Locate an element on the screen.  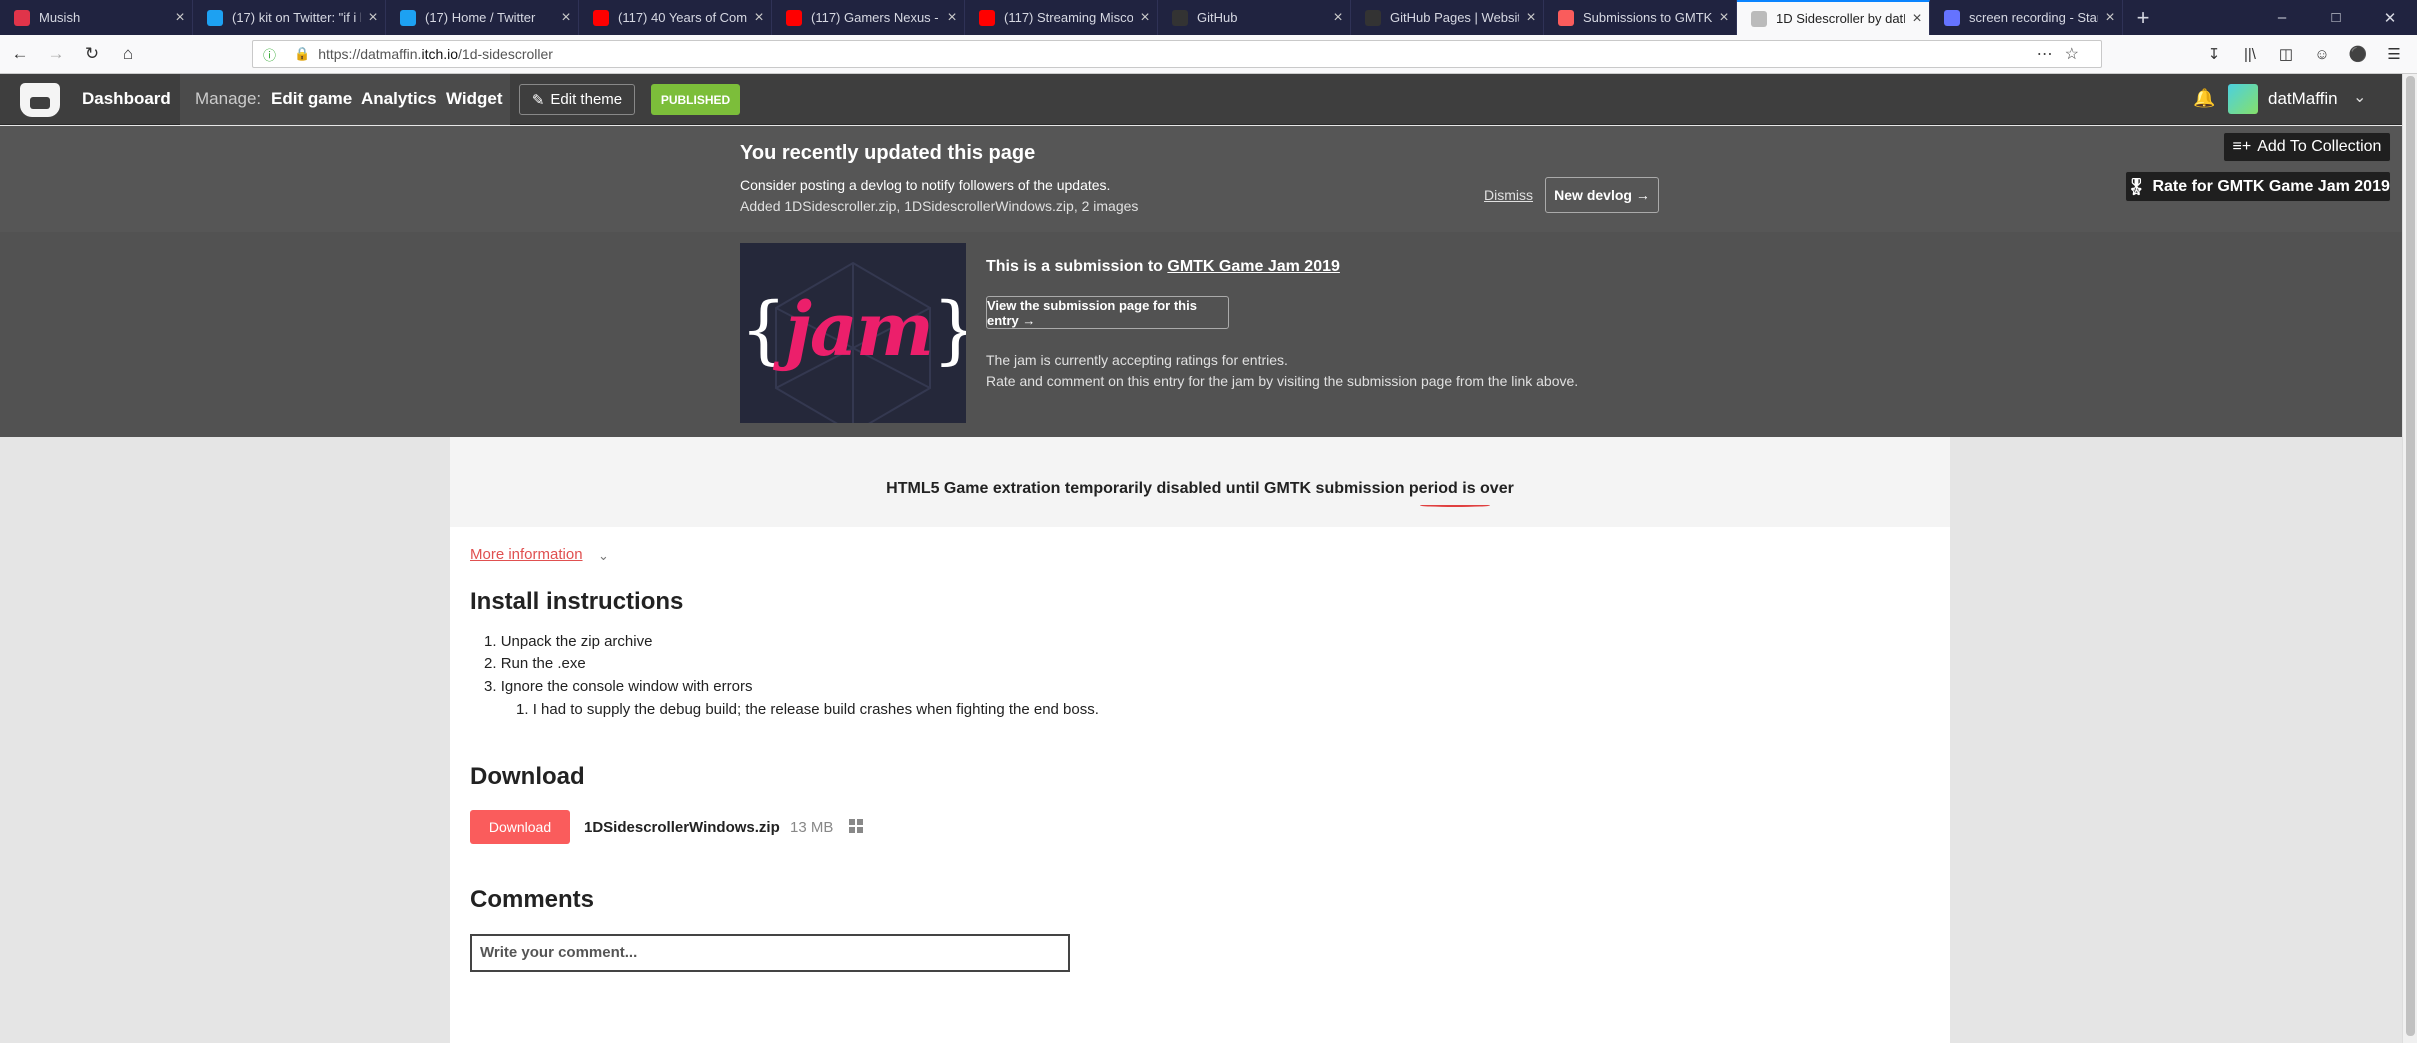
browser-tab: 1D Sidescroller by datMaffi× is located at coordinates (1833, 17).